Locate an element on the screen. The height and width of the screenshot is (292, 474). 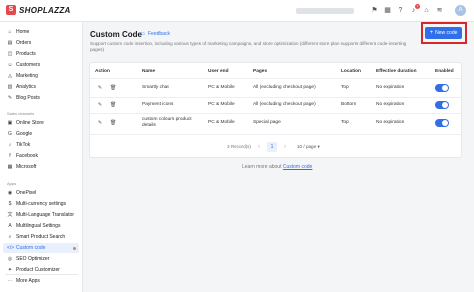
sidebar-item-onepixel: ◉ OnePixel is located at coordinates (41, 193).